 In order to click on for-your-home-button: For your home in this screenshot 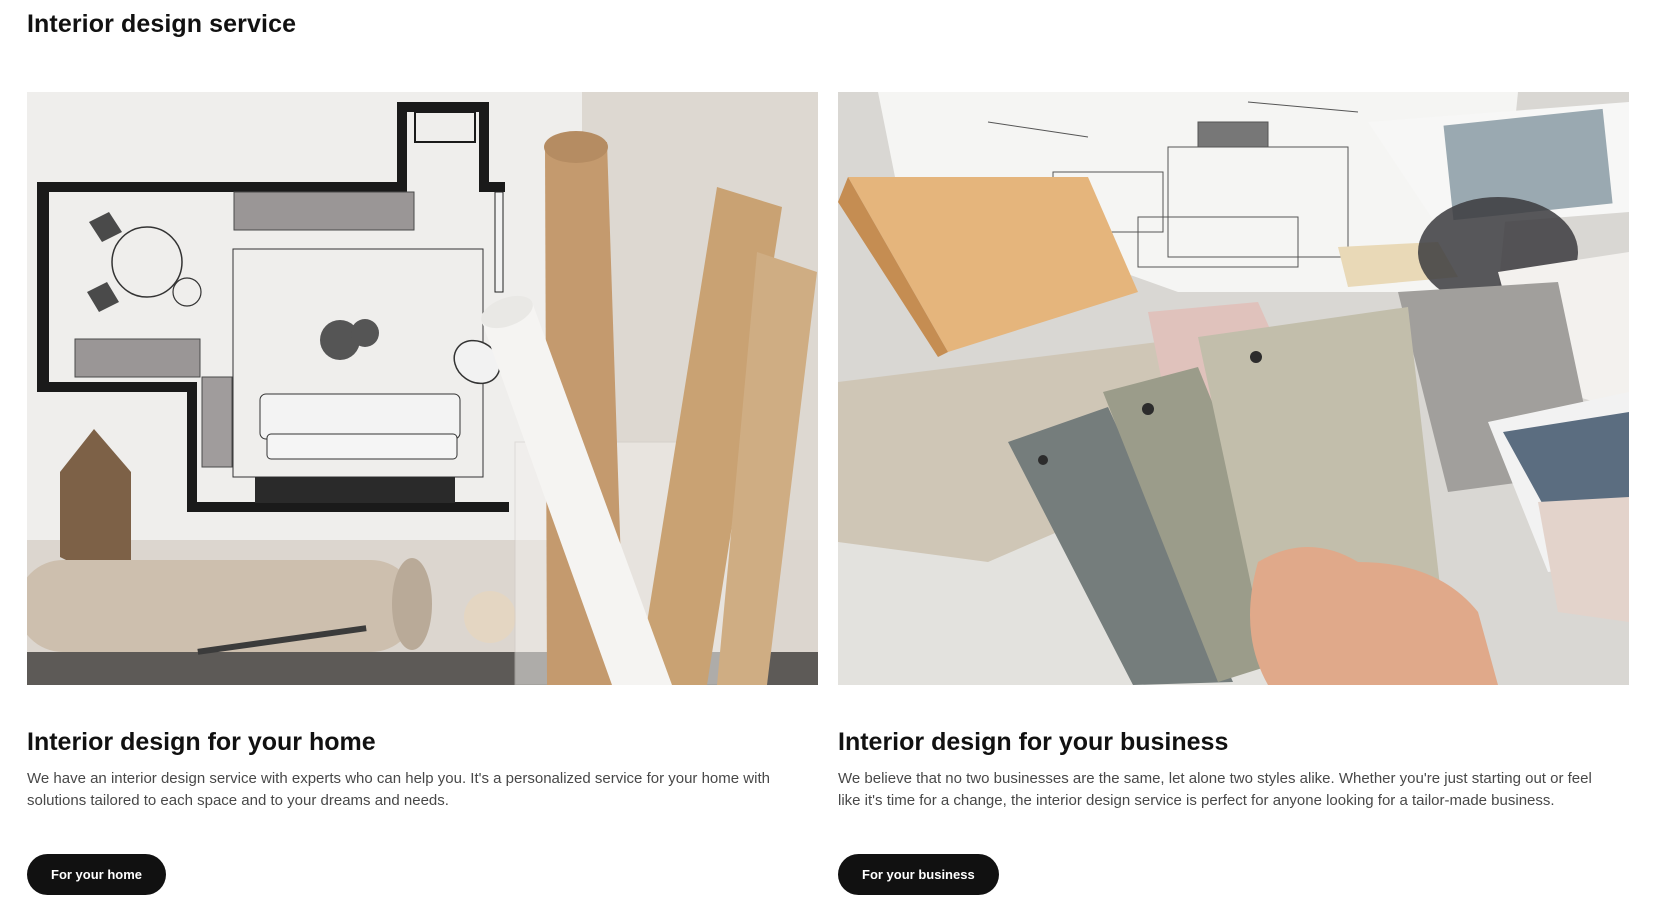, I will do `click(97, 874)`.